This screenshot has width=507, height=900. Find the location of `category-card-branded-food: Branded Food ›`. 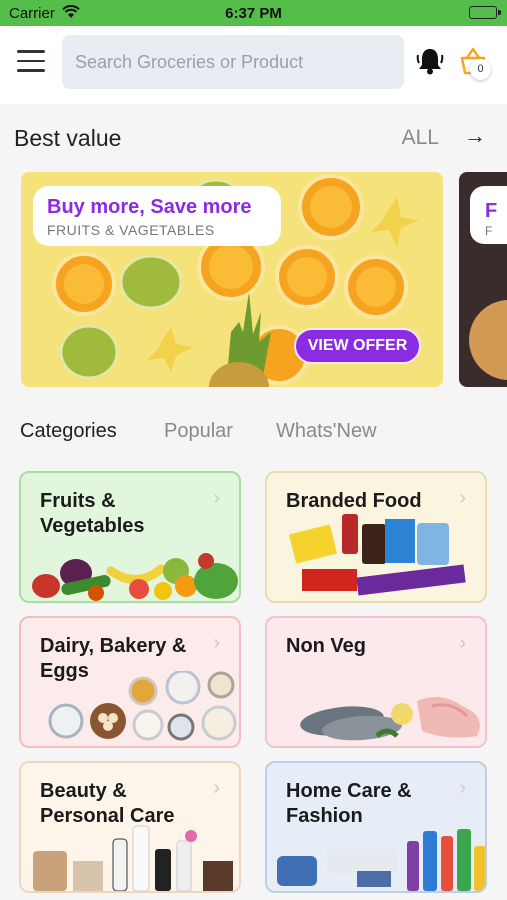

category-card-branded-food: Branded Food › is located at coordinates (376, 537).